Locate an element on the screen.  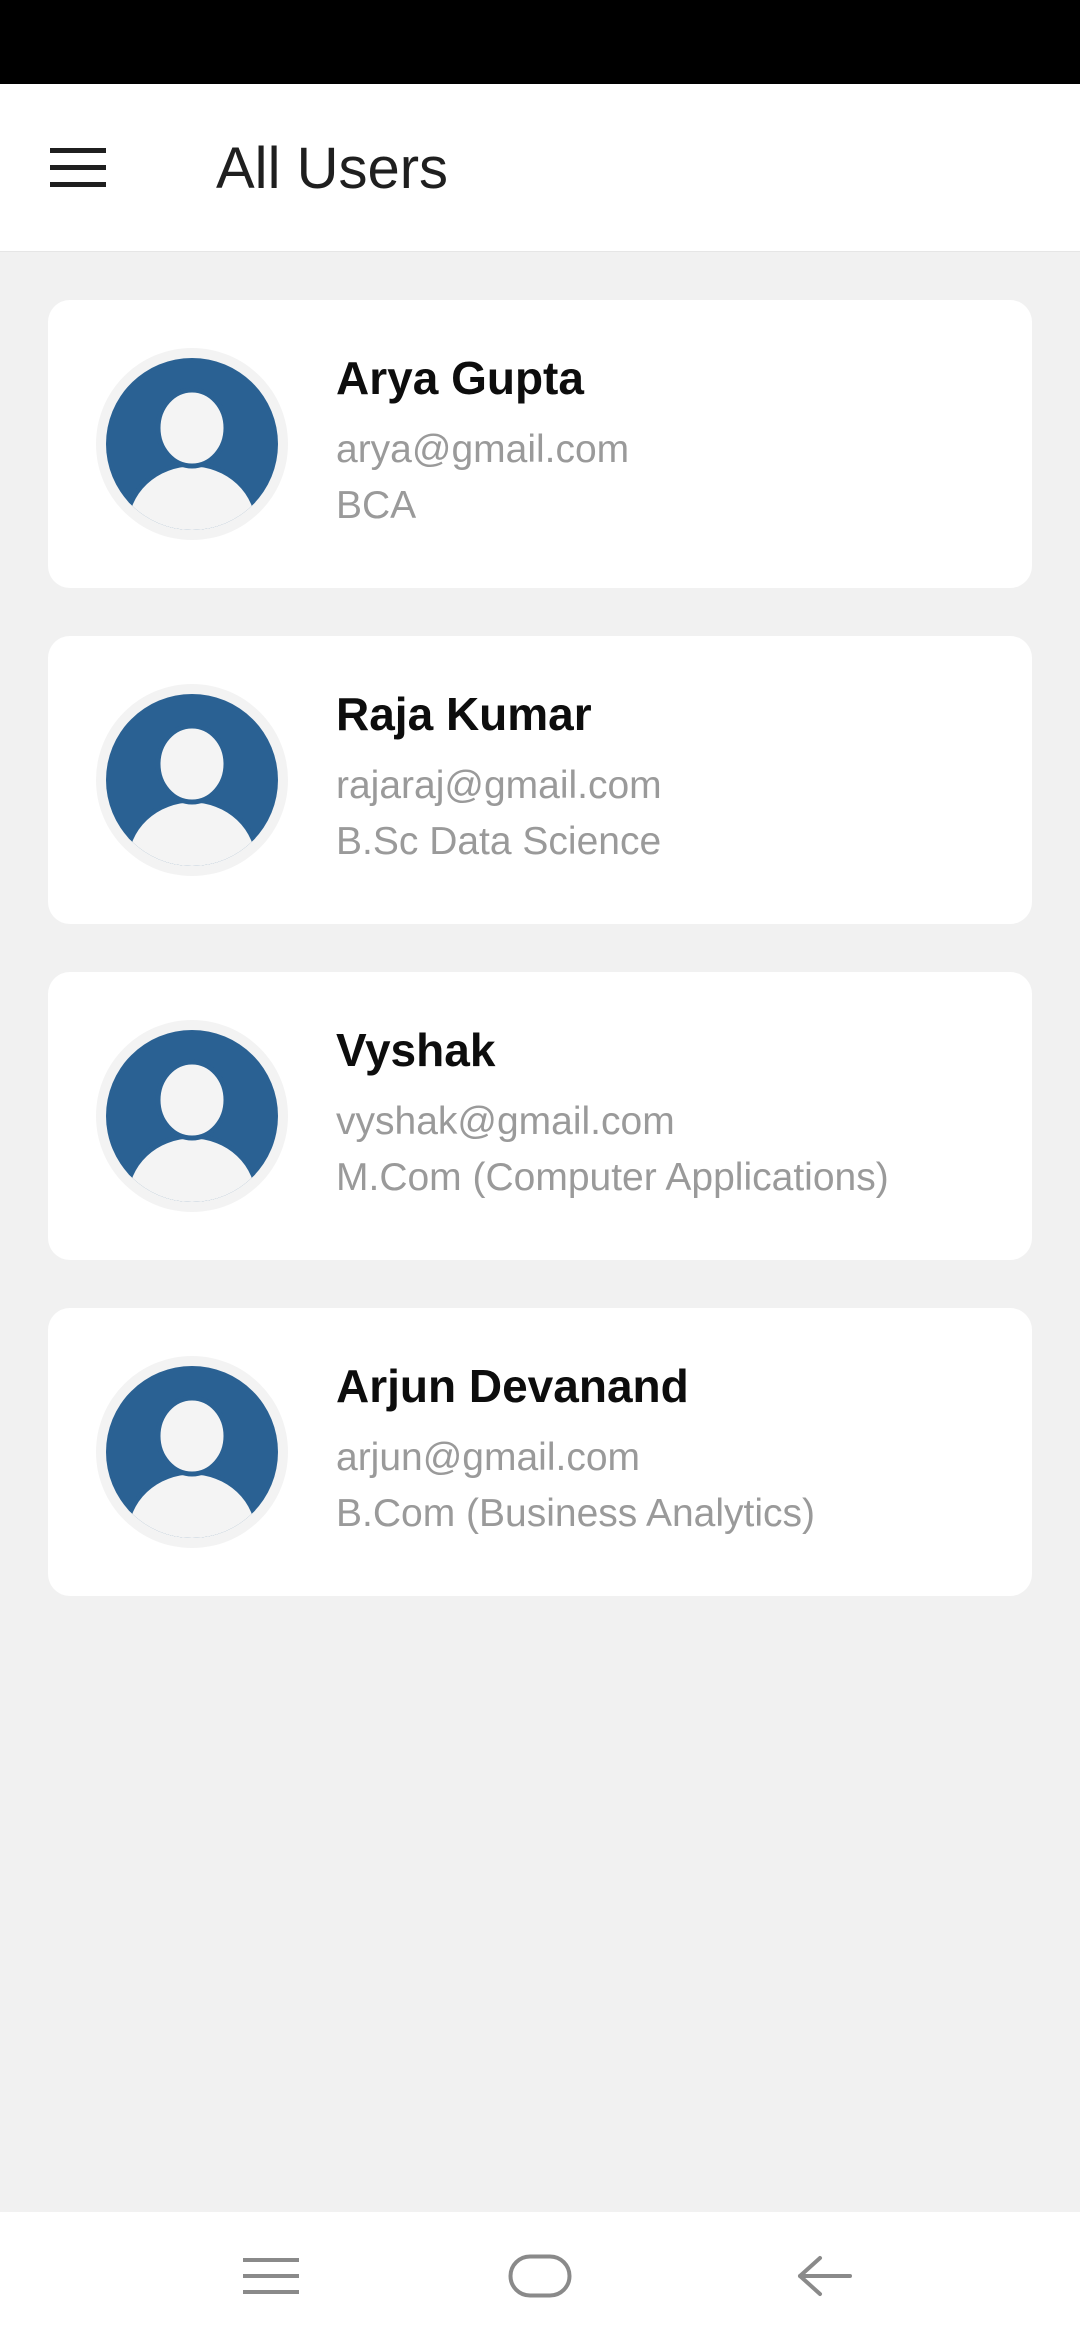
menu-button is located at coordinates (78, 168).